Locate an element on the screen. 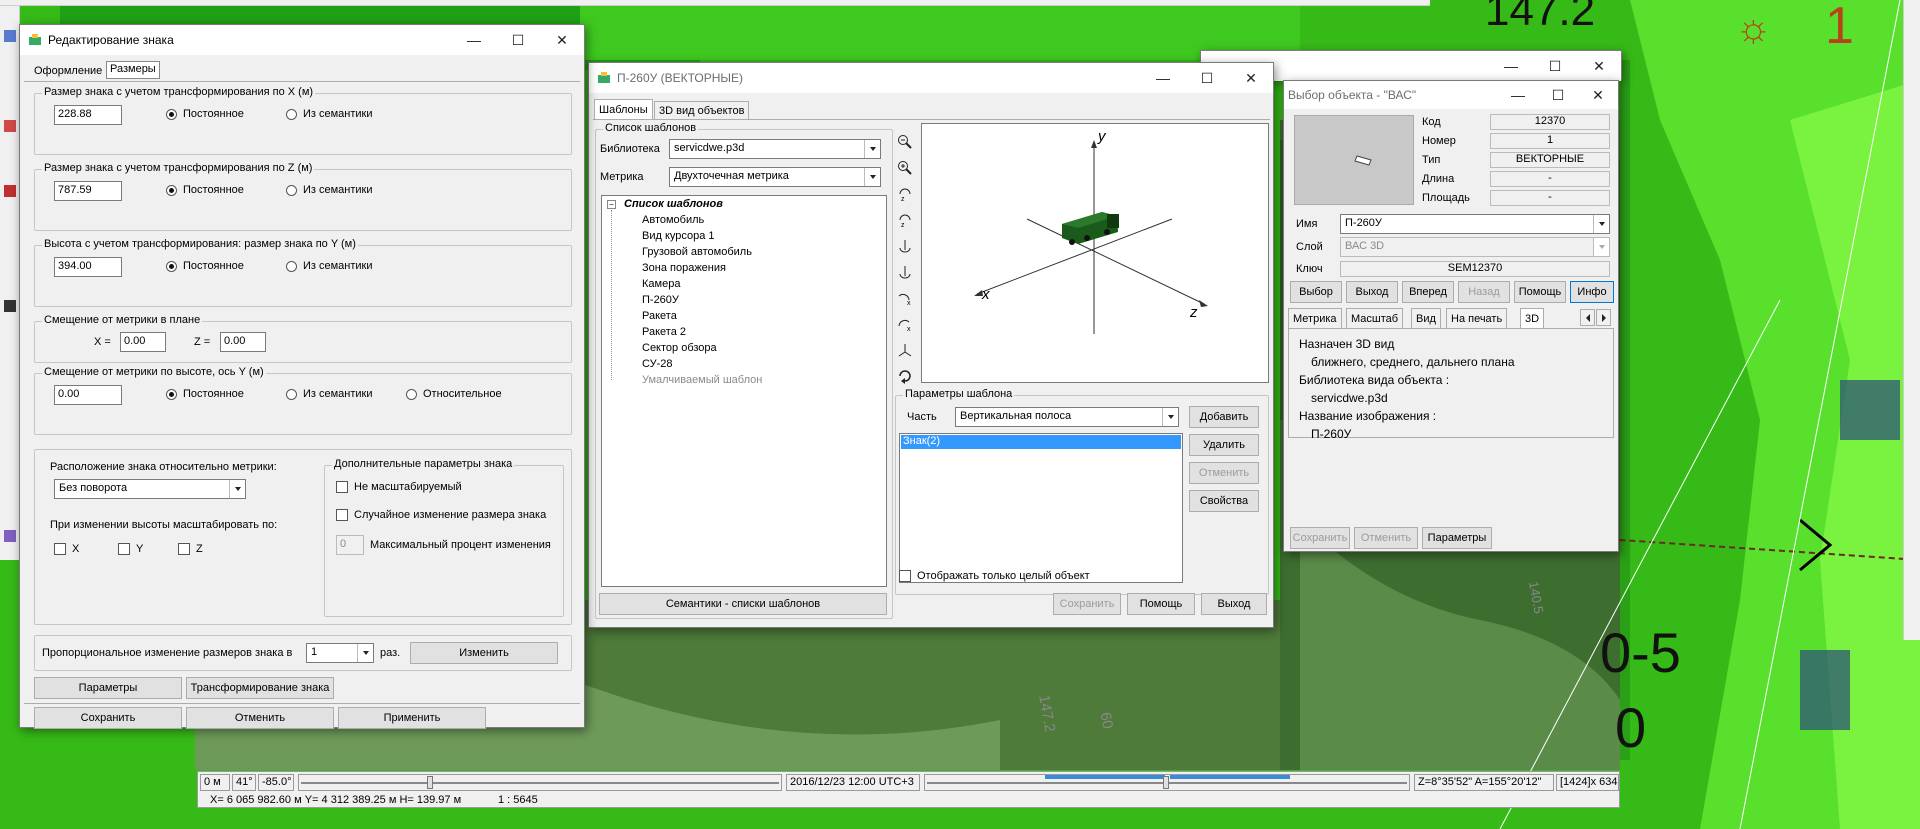  rotate-y-left-icon is located at coordinates (905, 246).